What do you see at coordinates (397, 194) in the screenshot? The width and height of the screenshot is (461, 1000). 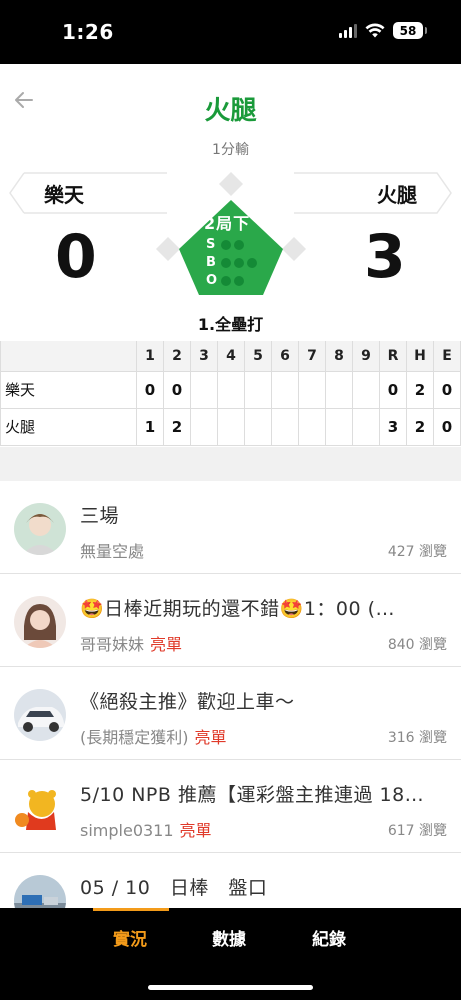 I see `home-team-name: 火腿` at bounding box center [397, 194].